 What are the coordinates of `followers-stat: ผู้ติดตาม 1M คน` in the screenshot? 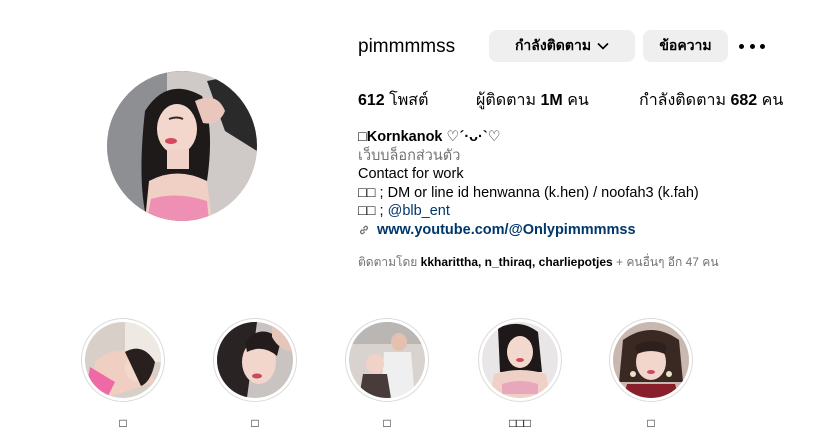 It's located at (532, 101).